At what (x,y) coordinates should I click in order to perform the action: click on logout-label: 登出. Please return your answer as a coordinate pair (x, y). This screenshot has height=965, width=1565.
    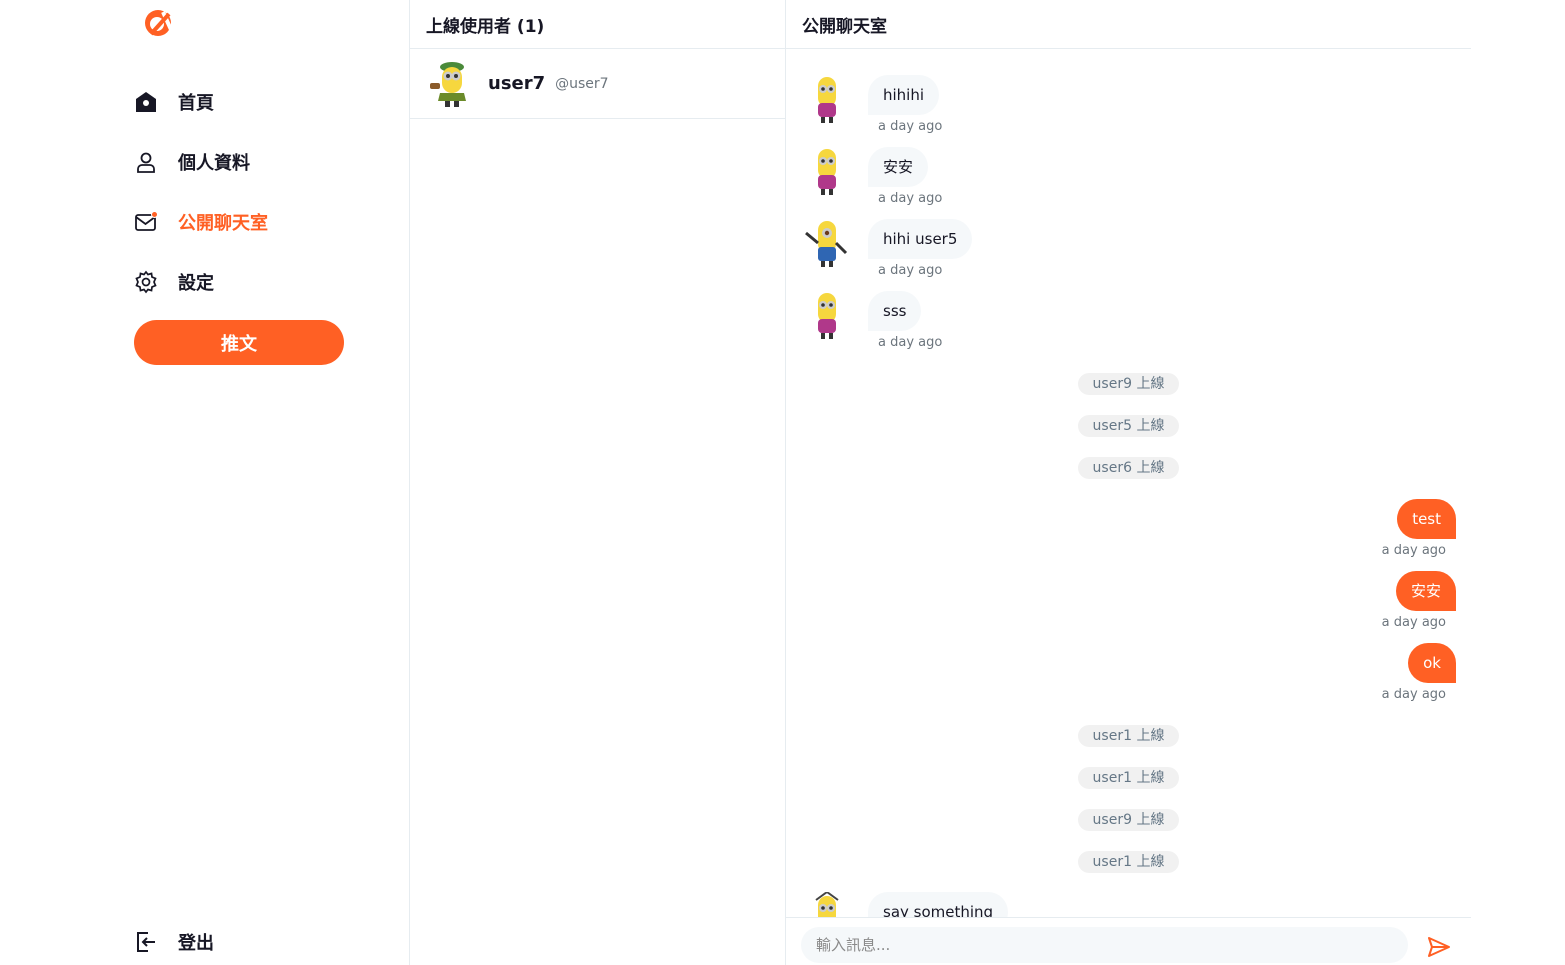
    Looking at the image, I should click on (196, 943).